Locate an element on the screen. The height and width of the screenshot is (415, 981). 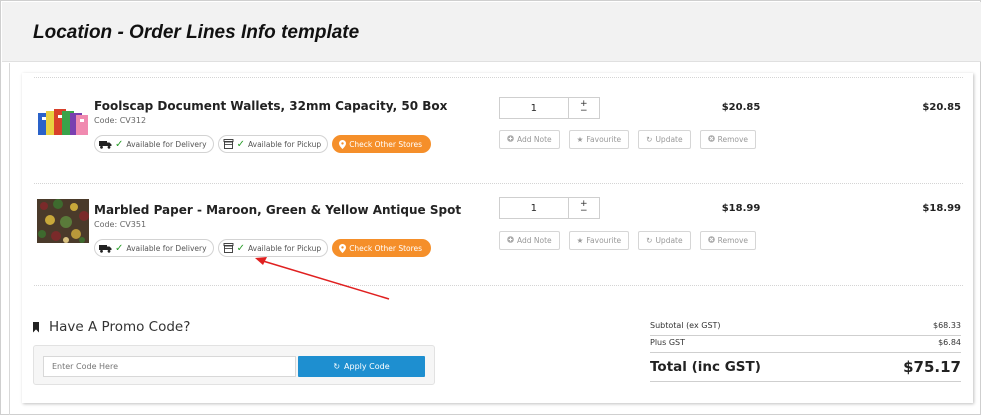
gst-row: Plus GST $6.84 is located at coordinates (805, 342).